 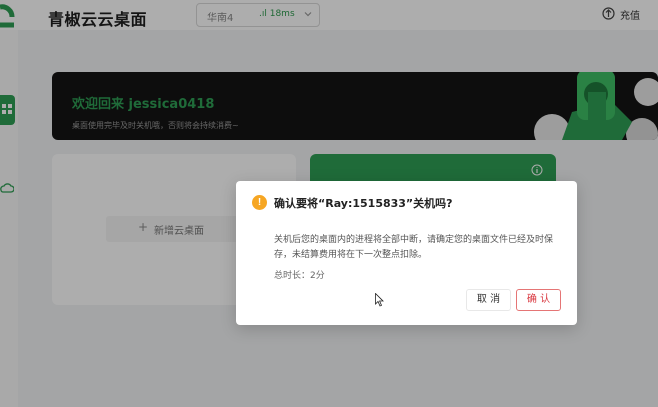 What do you see at coordinates (363, 203) in the screenshot?
I see `dialog-title: 确认要将“Ray:1515833”关机吗?` at bounding box center [363, 203].